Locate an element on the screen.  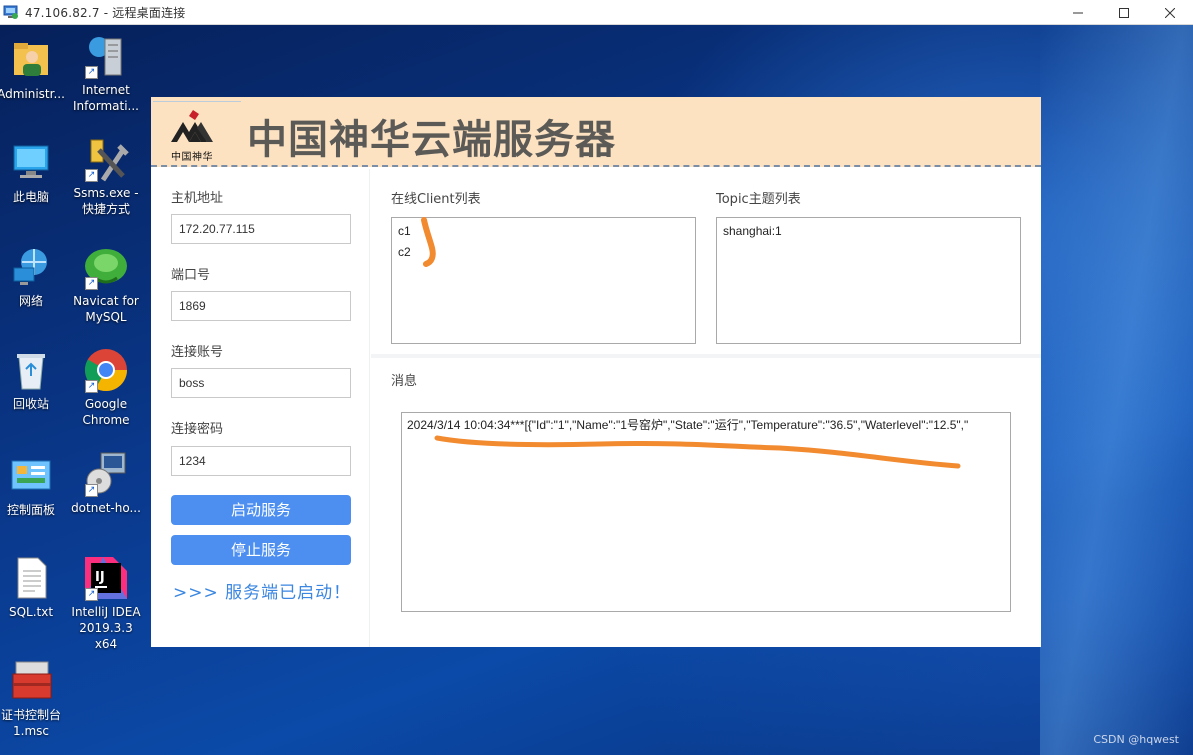
rdp-title-bar: 47.106.82.7 - 远程桌面连接 is located at coordinates (596, 12).